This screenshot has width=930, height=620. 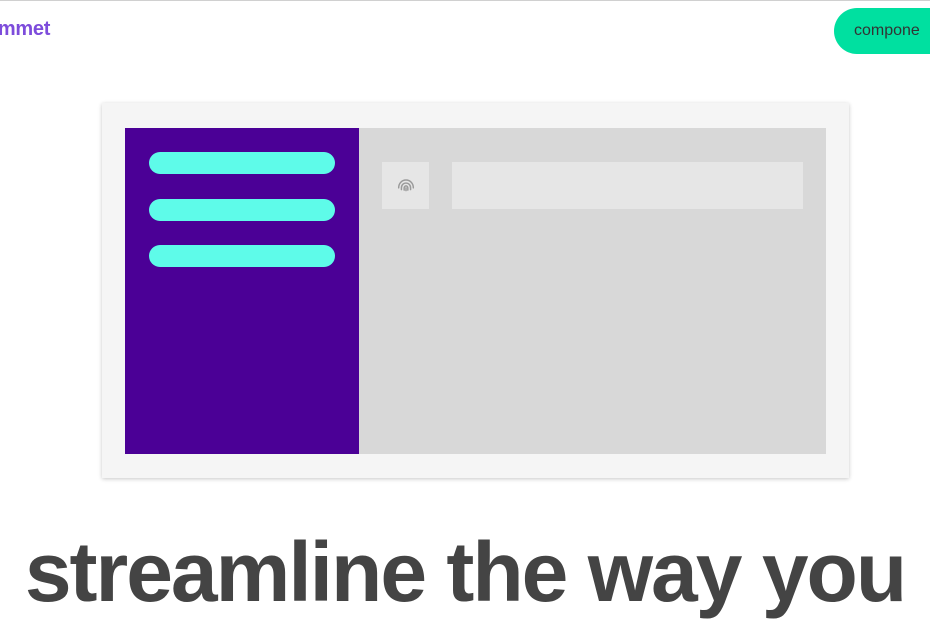 I want to click on hero-headline: streamline the way you, so click(x=465, y=572).